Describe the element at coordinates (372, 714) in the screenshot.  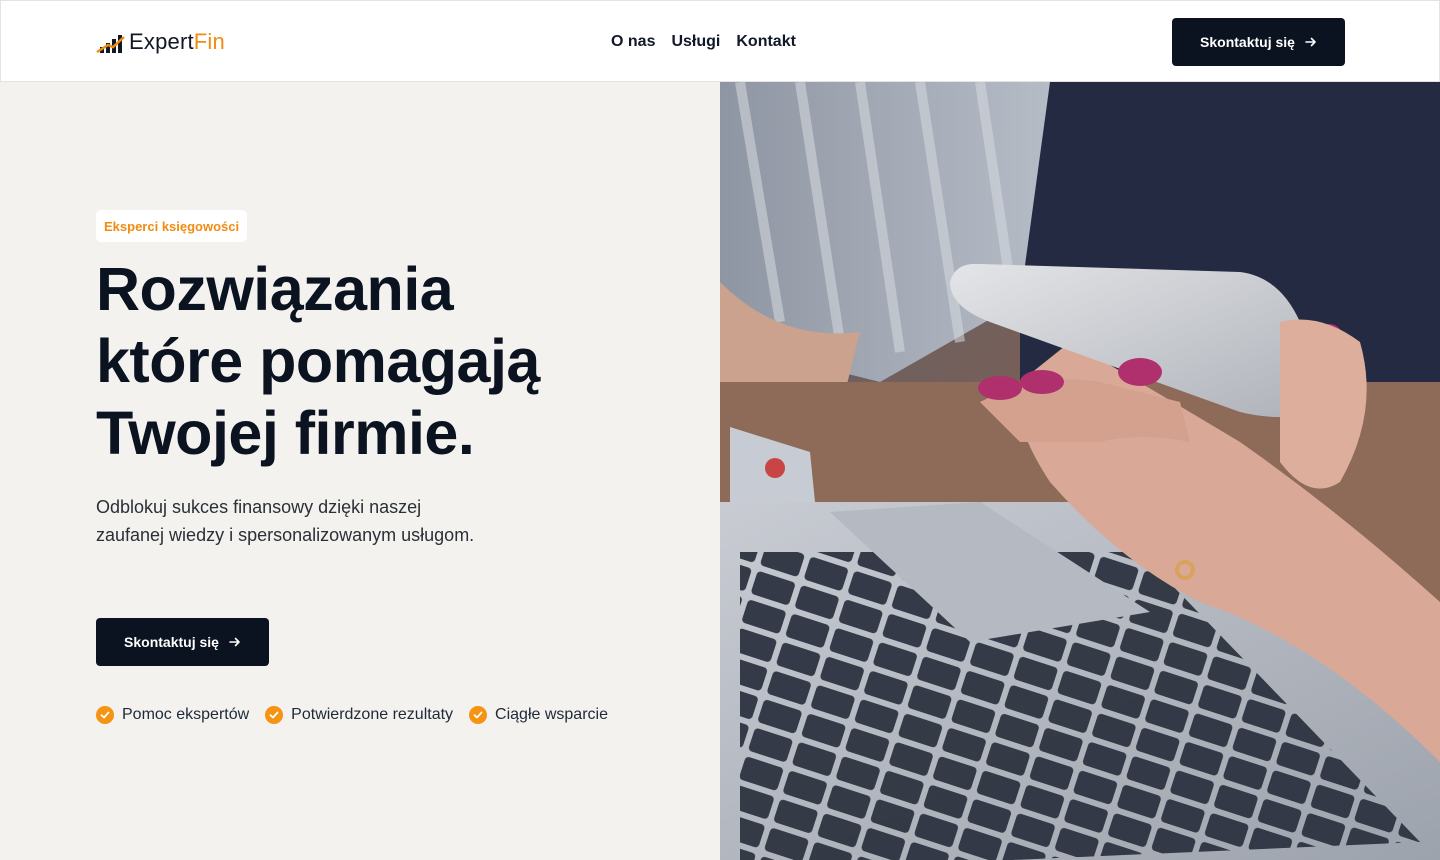
I see `feature-label: Potwierdzone rezultaty` at that location.